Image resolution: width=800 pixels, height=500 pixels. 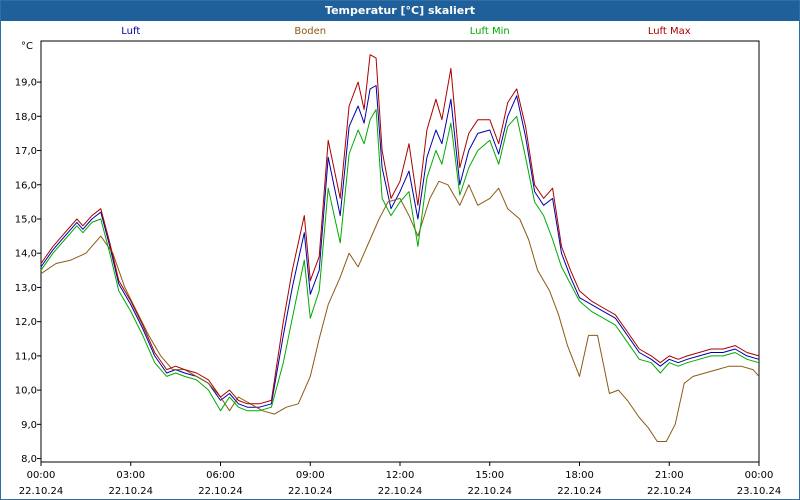 What do you see at coordinates (310, 31) in the screenshot?
I see `legend-item-boden: Boden` at bounding box center [310, 31].